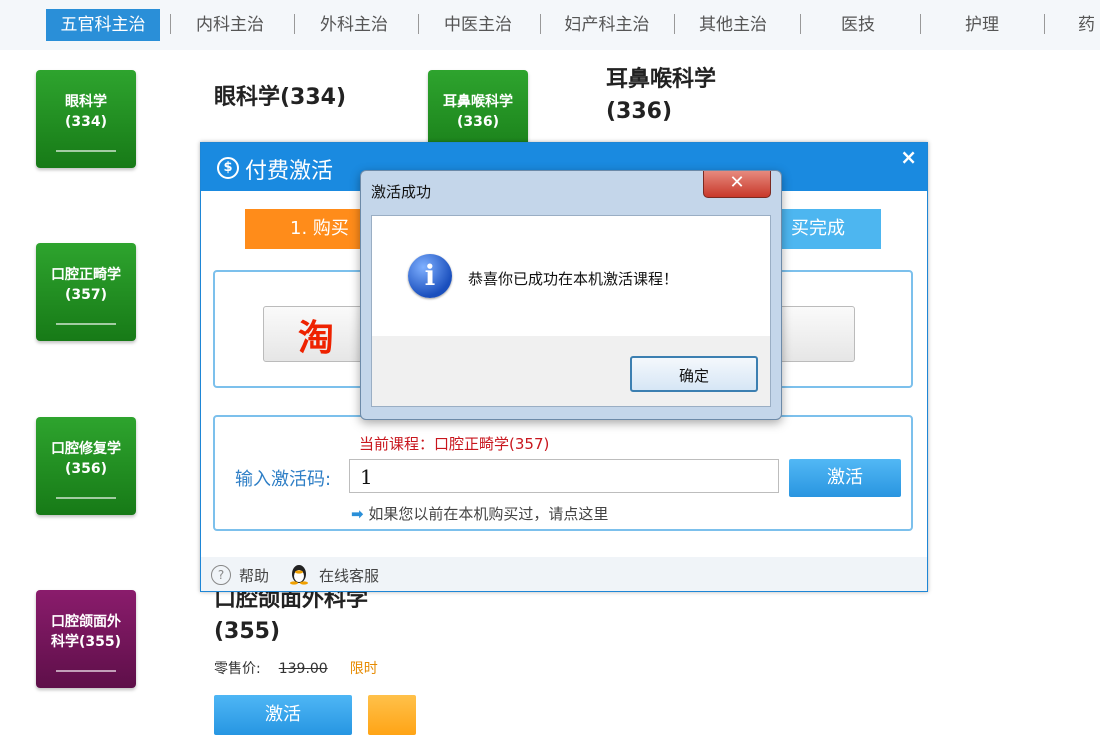 This screenshot has width=1100, height=754. What do you see at coordinates (478, 122) in the screenshot?
I see `tile-code: (336)` at bounding box center [478, 122].